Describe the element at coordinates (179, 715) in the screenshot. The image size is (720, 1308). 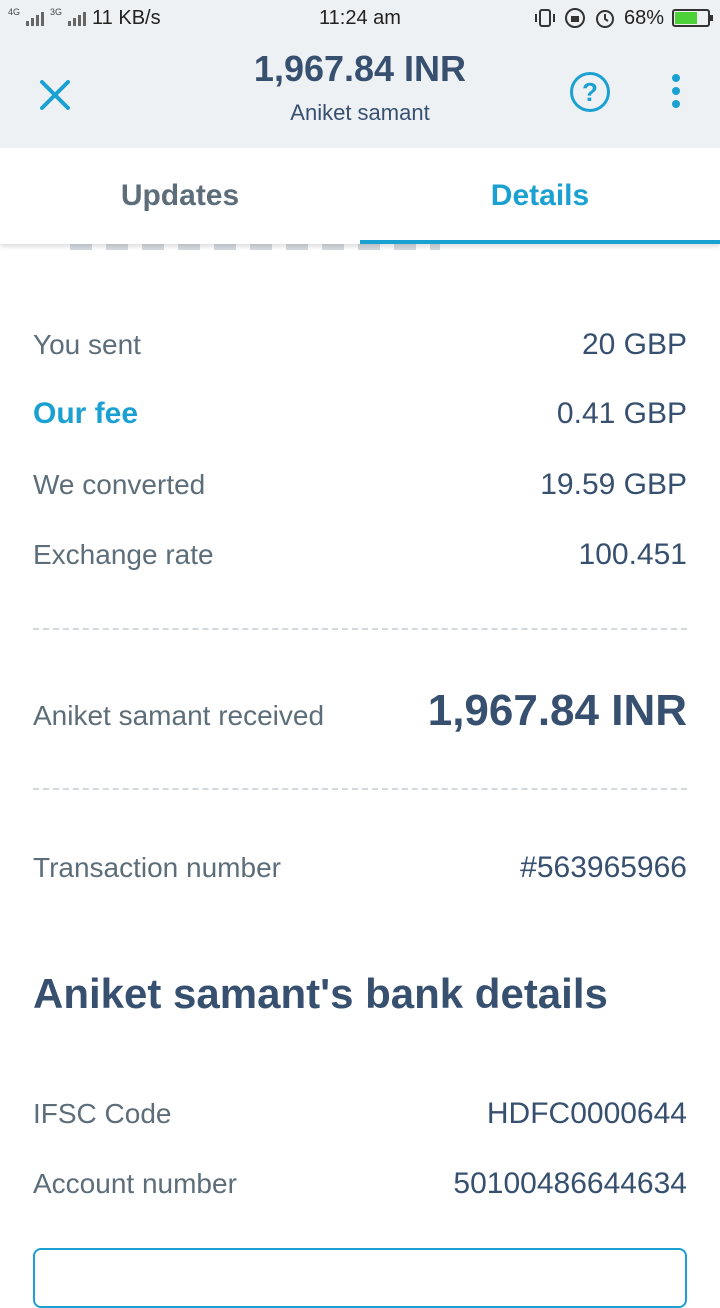
I see `received-label: Aniket samant received` at that location.